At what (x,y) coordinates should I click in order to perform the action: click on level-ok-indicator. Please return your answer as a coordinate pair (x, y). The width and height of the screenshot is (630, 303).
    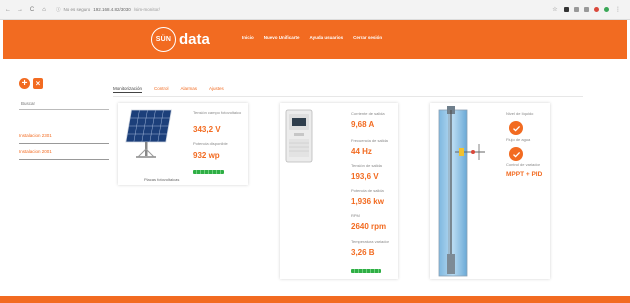
    Looking at the image, I should click on (516, 128).